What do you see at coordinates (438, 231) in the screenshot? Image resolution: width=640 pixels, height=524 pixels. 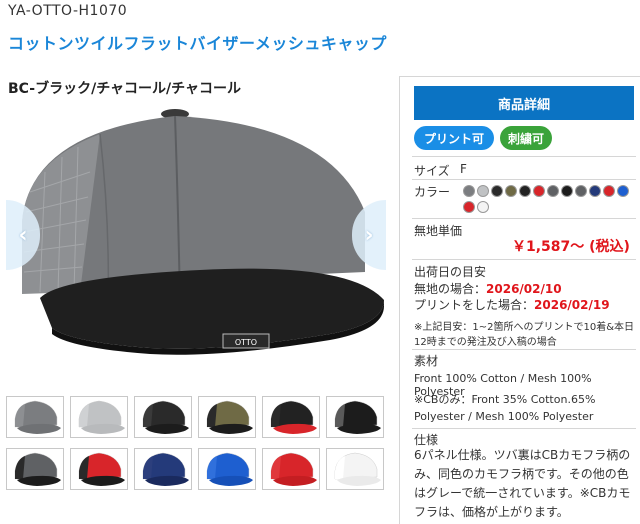 I see `price-label: 無地単価` at bounding box center [438, 231].